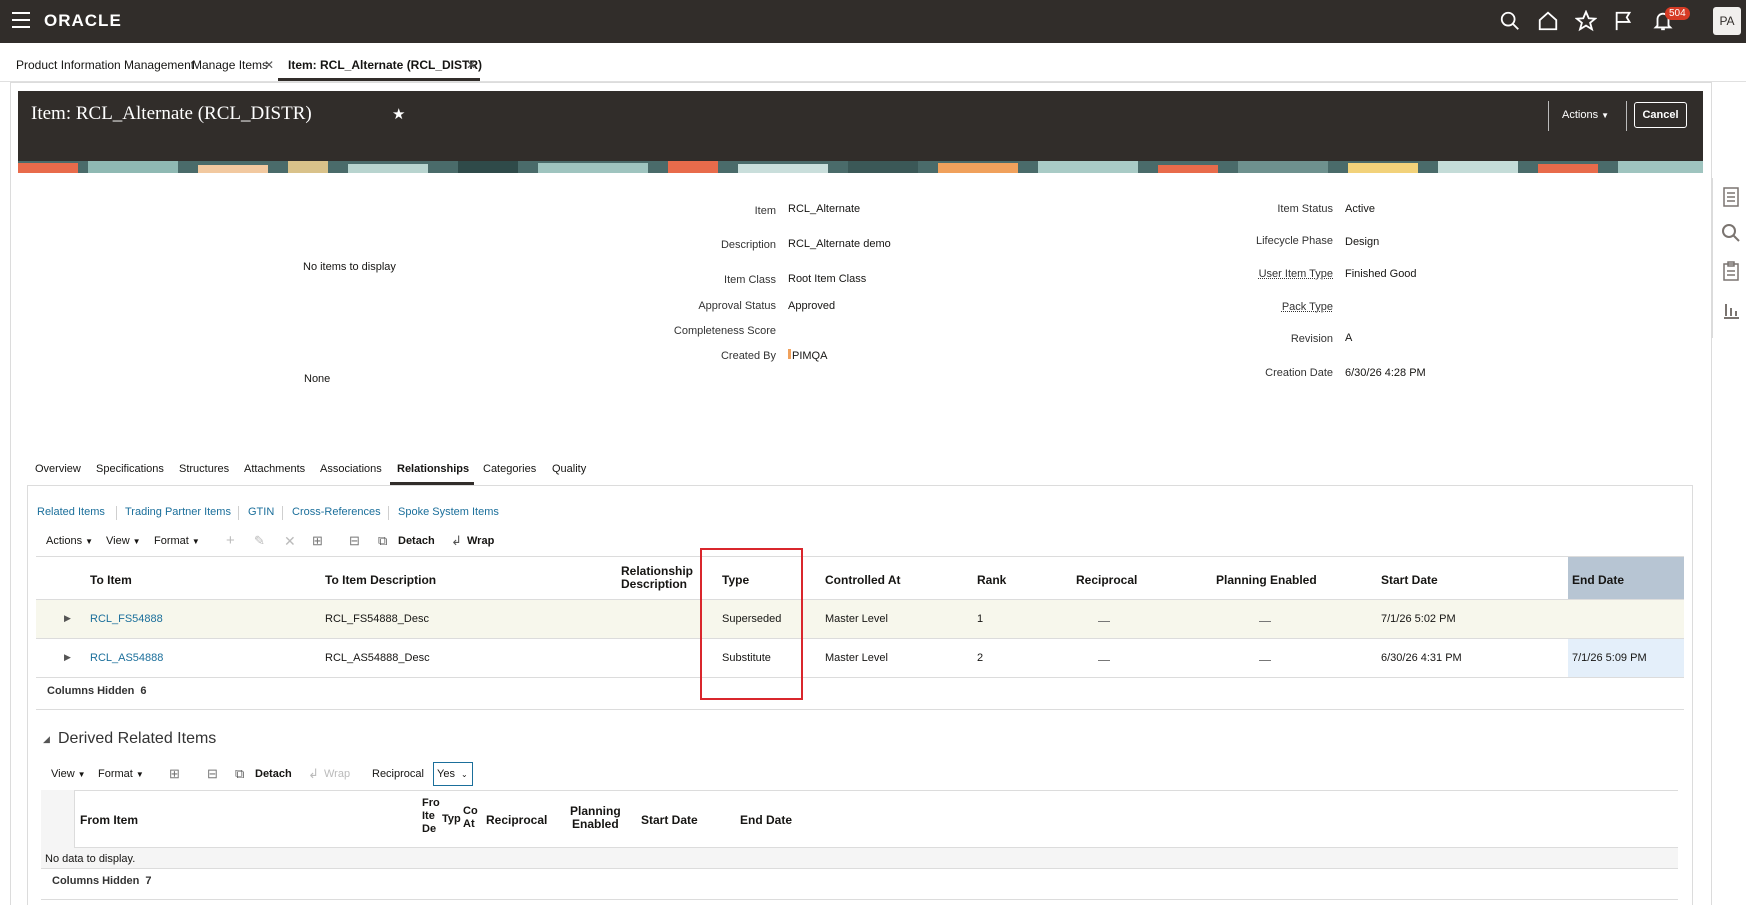  What do you see at coordinates (448, 512) in the screenshot?
I see `link-spoke-system-items: Spoke System Items` at bounding box center [448, 512].